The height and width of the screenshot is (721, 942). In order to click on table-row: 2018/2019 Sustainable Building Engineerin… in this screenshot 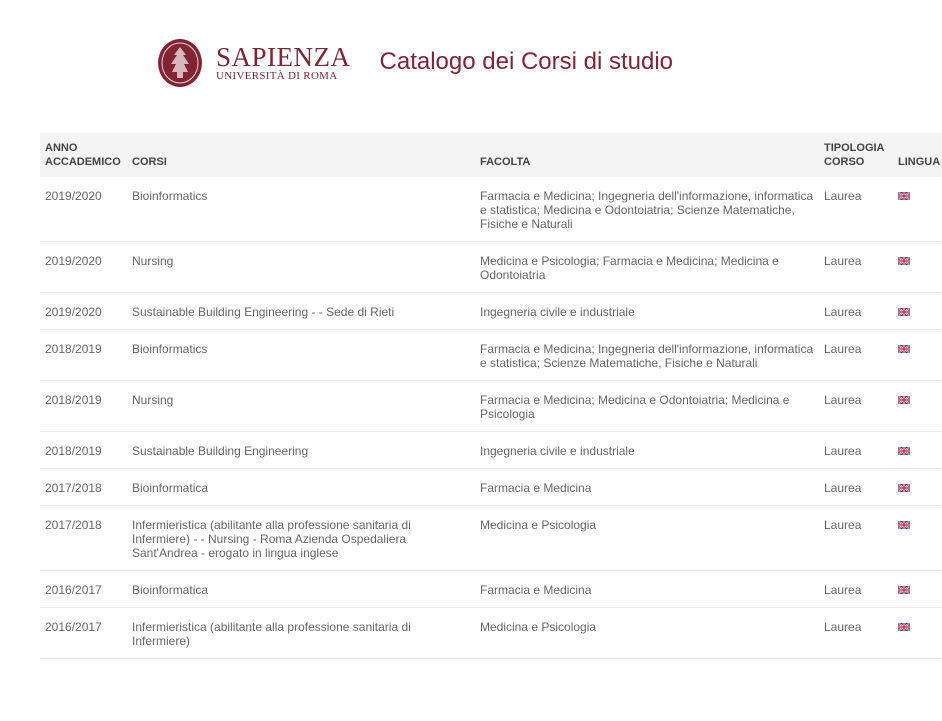, I will do `click(491, 450)`.